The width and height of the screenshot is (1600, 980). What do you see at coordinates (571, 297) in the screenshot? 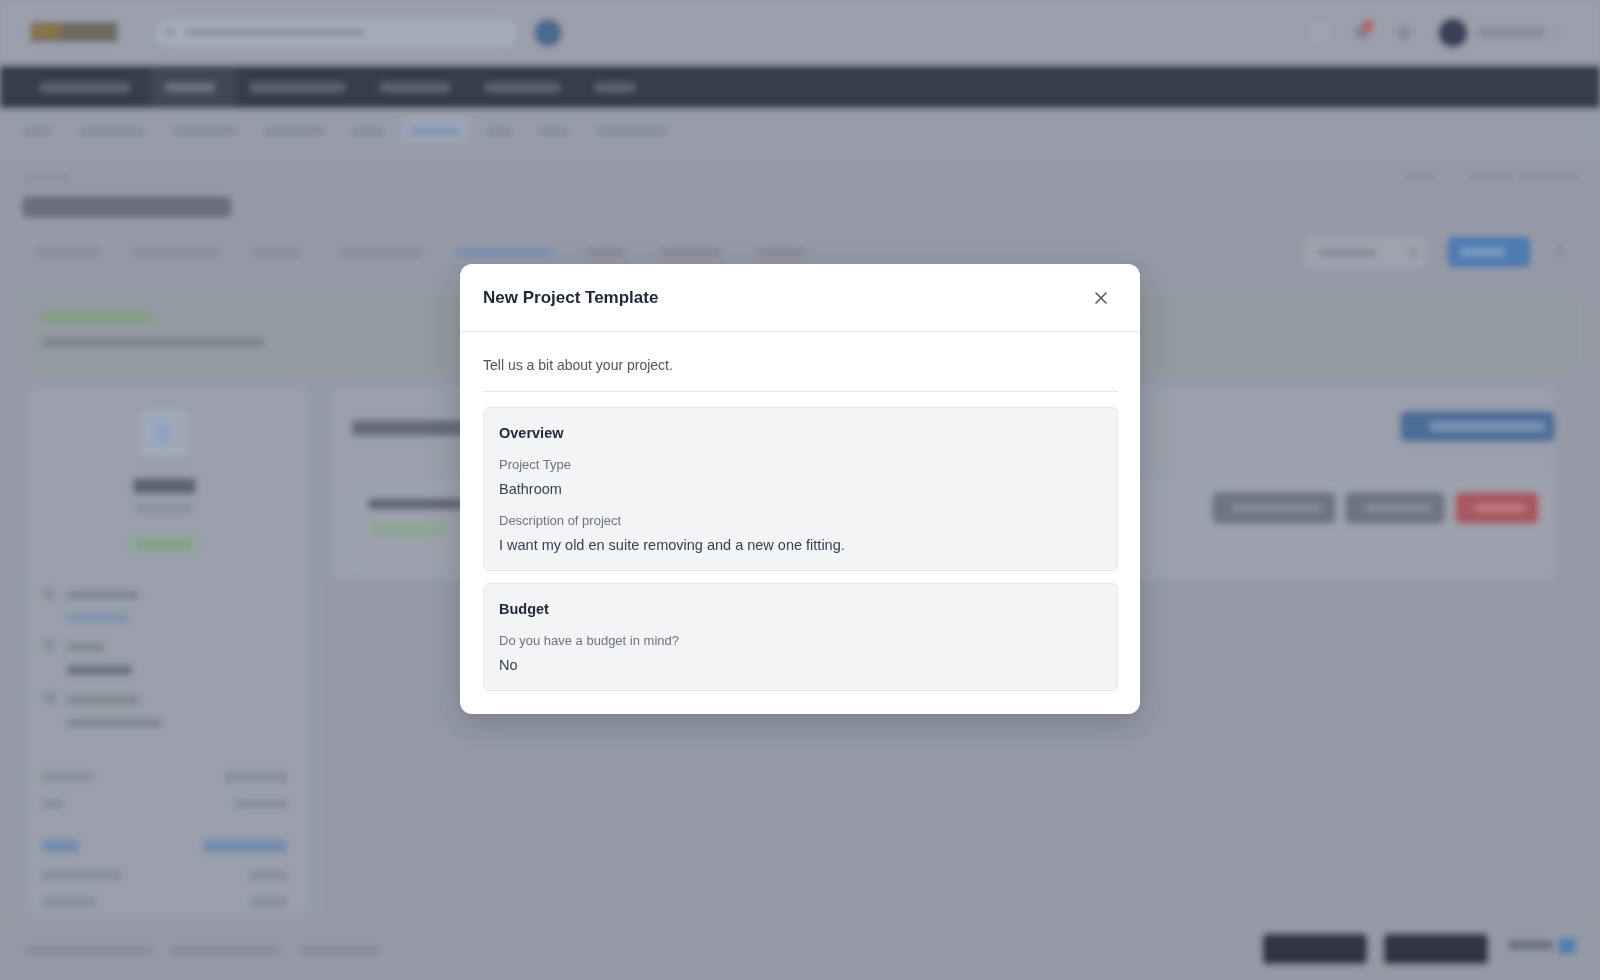
I see `modal-title: New Project Template` at bounding box center [571, 297].